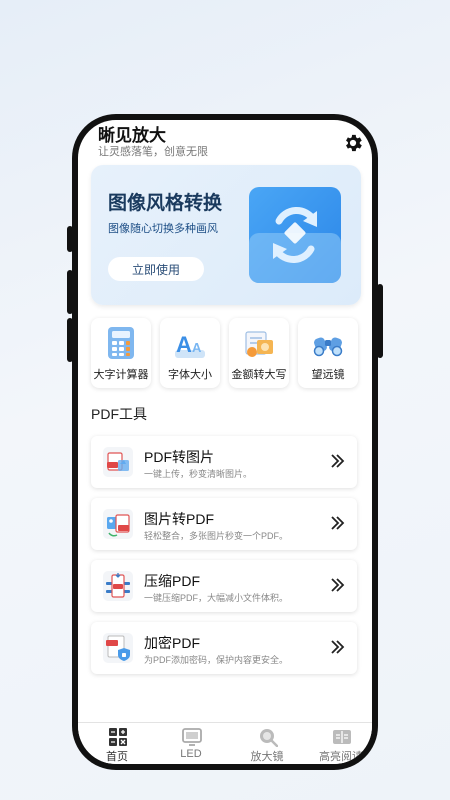  I want to click on tab-led: LED, so click(191, 743).